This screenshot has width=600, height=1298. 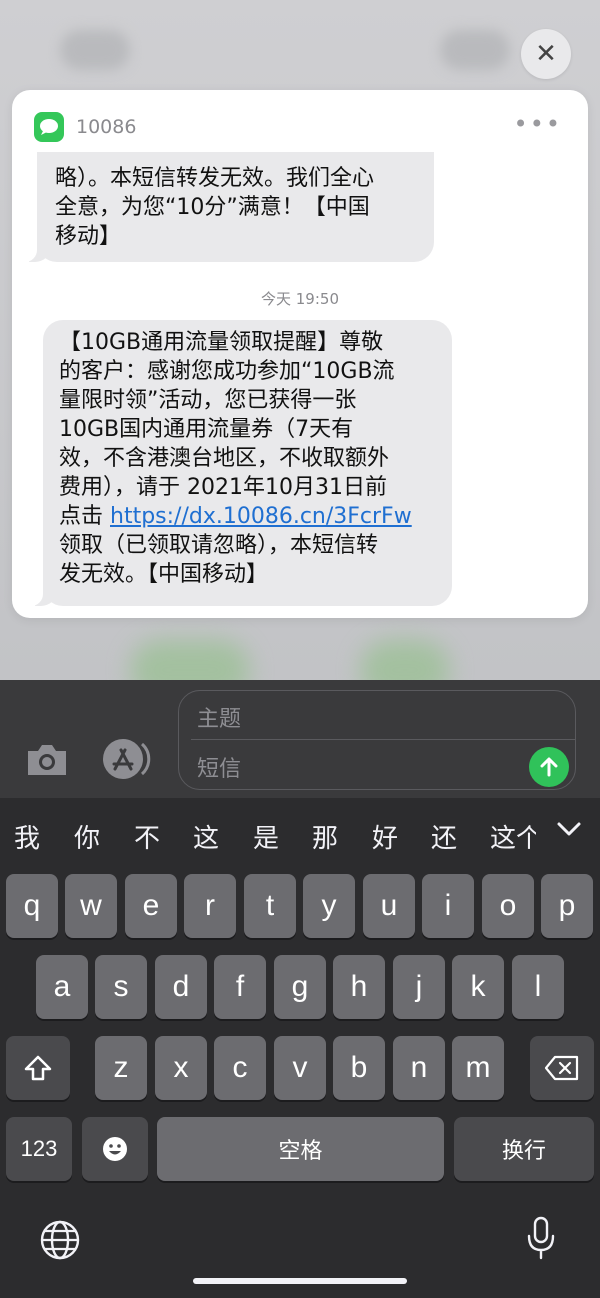 What do you see at coordinates (151, 906) in the screenshot?
I see `key-e: e` at bounding box center [151, 906].